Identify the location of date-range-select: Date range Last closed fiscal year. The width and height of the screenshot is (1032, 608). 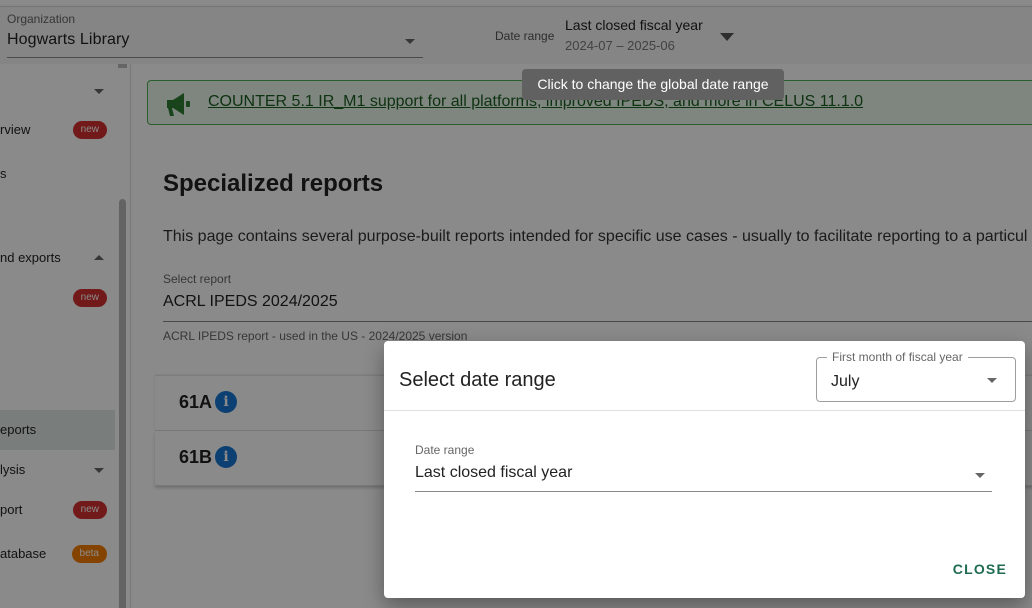
(703, 467).